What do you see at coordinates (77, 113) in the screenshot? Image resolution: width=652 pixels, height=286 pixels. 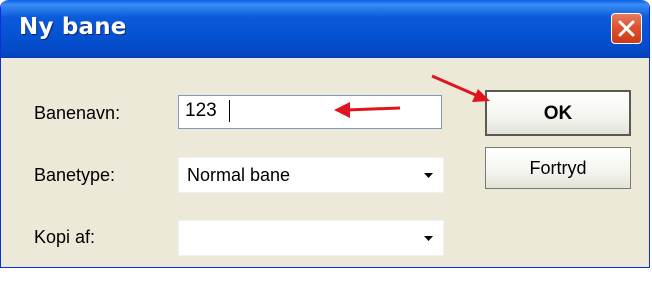 I see `banenavn-label: Banenavn:` at bounding box center [77, 113].